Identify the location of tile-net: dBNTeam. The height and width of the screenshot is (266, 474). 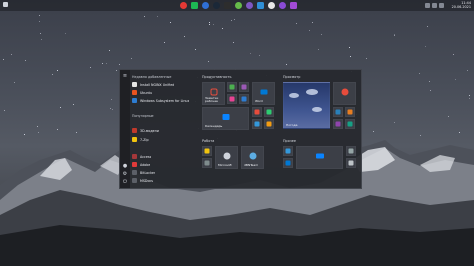
(252, 157).